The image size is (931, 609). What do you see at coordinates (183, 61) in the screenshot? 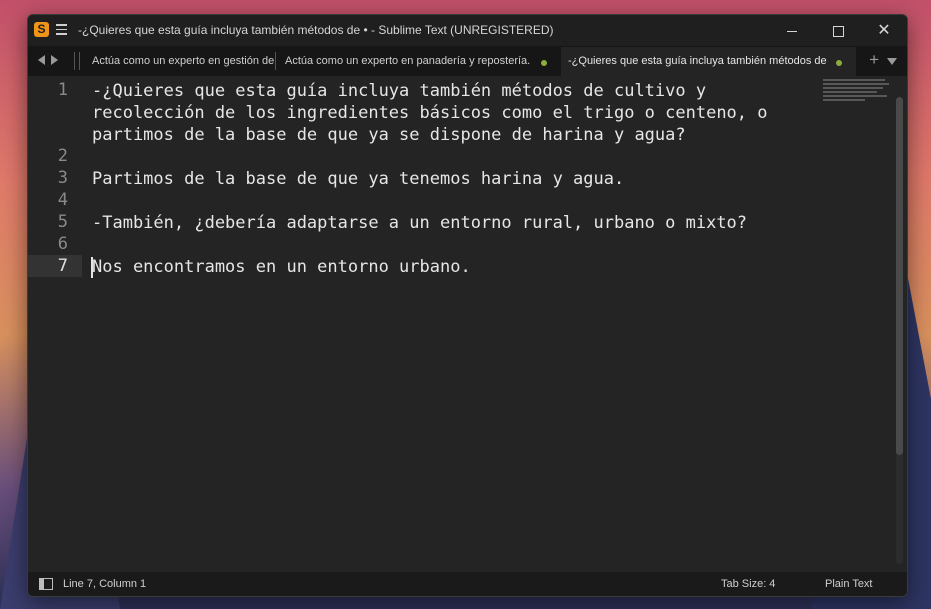
I see `tab-label: Actúa como un experto en gestión de` at bounding box center [183, 61].